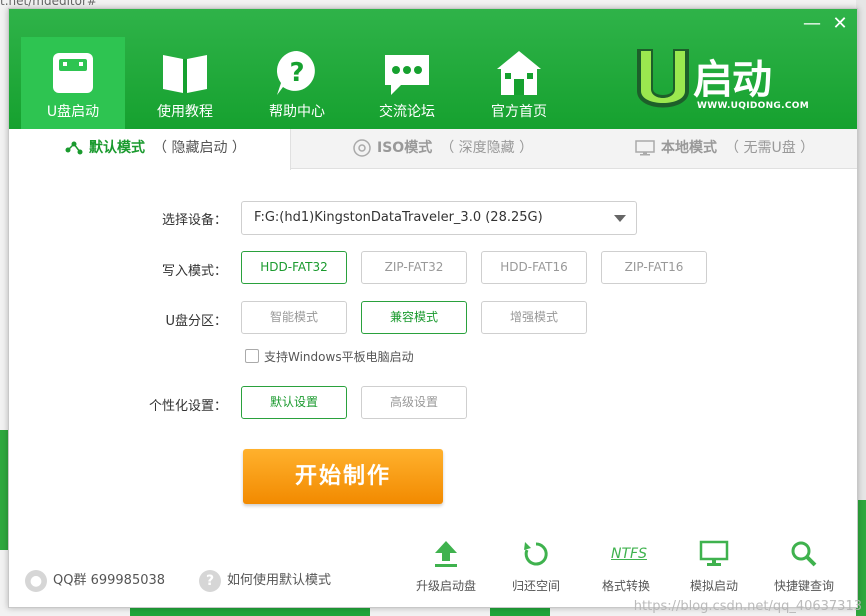  What do you see at coordinates (294, 317) in the screenshot?
I see `partition-smart: 智能模式` at bounding box center [294, 317].